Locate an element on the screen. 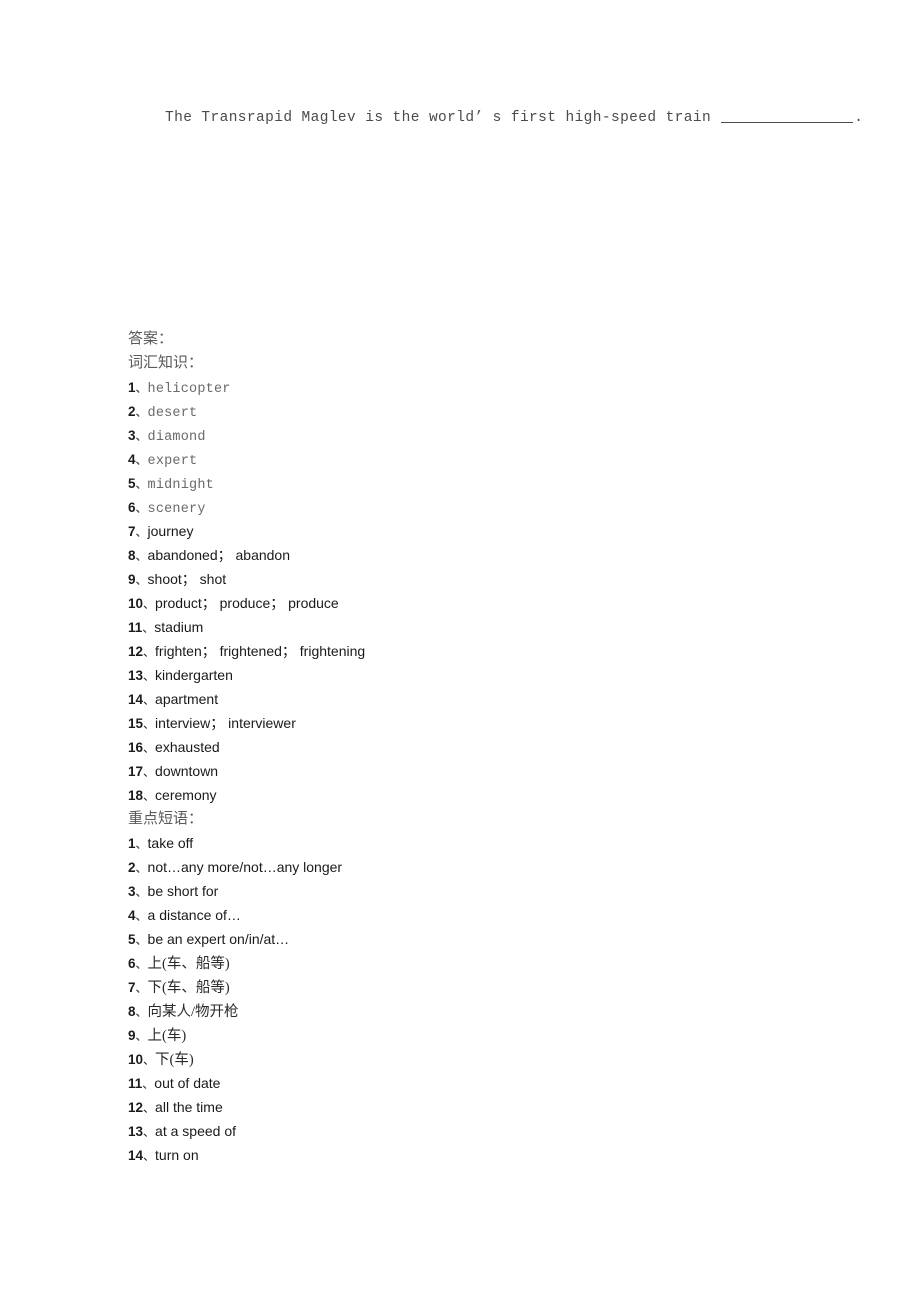 The height and width of the screenshot is (1302, 920). answer-item: 10、下(车) is located at coordinates (478, 1059).